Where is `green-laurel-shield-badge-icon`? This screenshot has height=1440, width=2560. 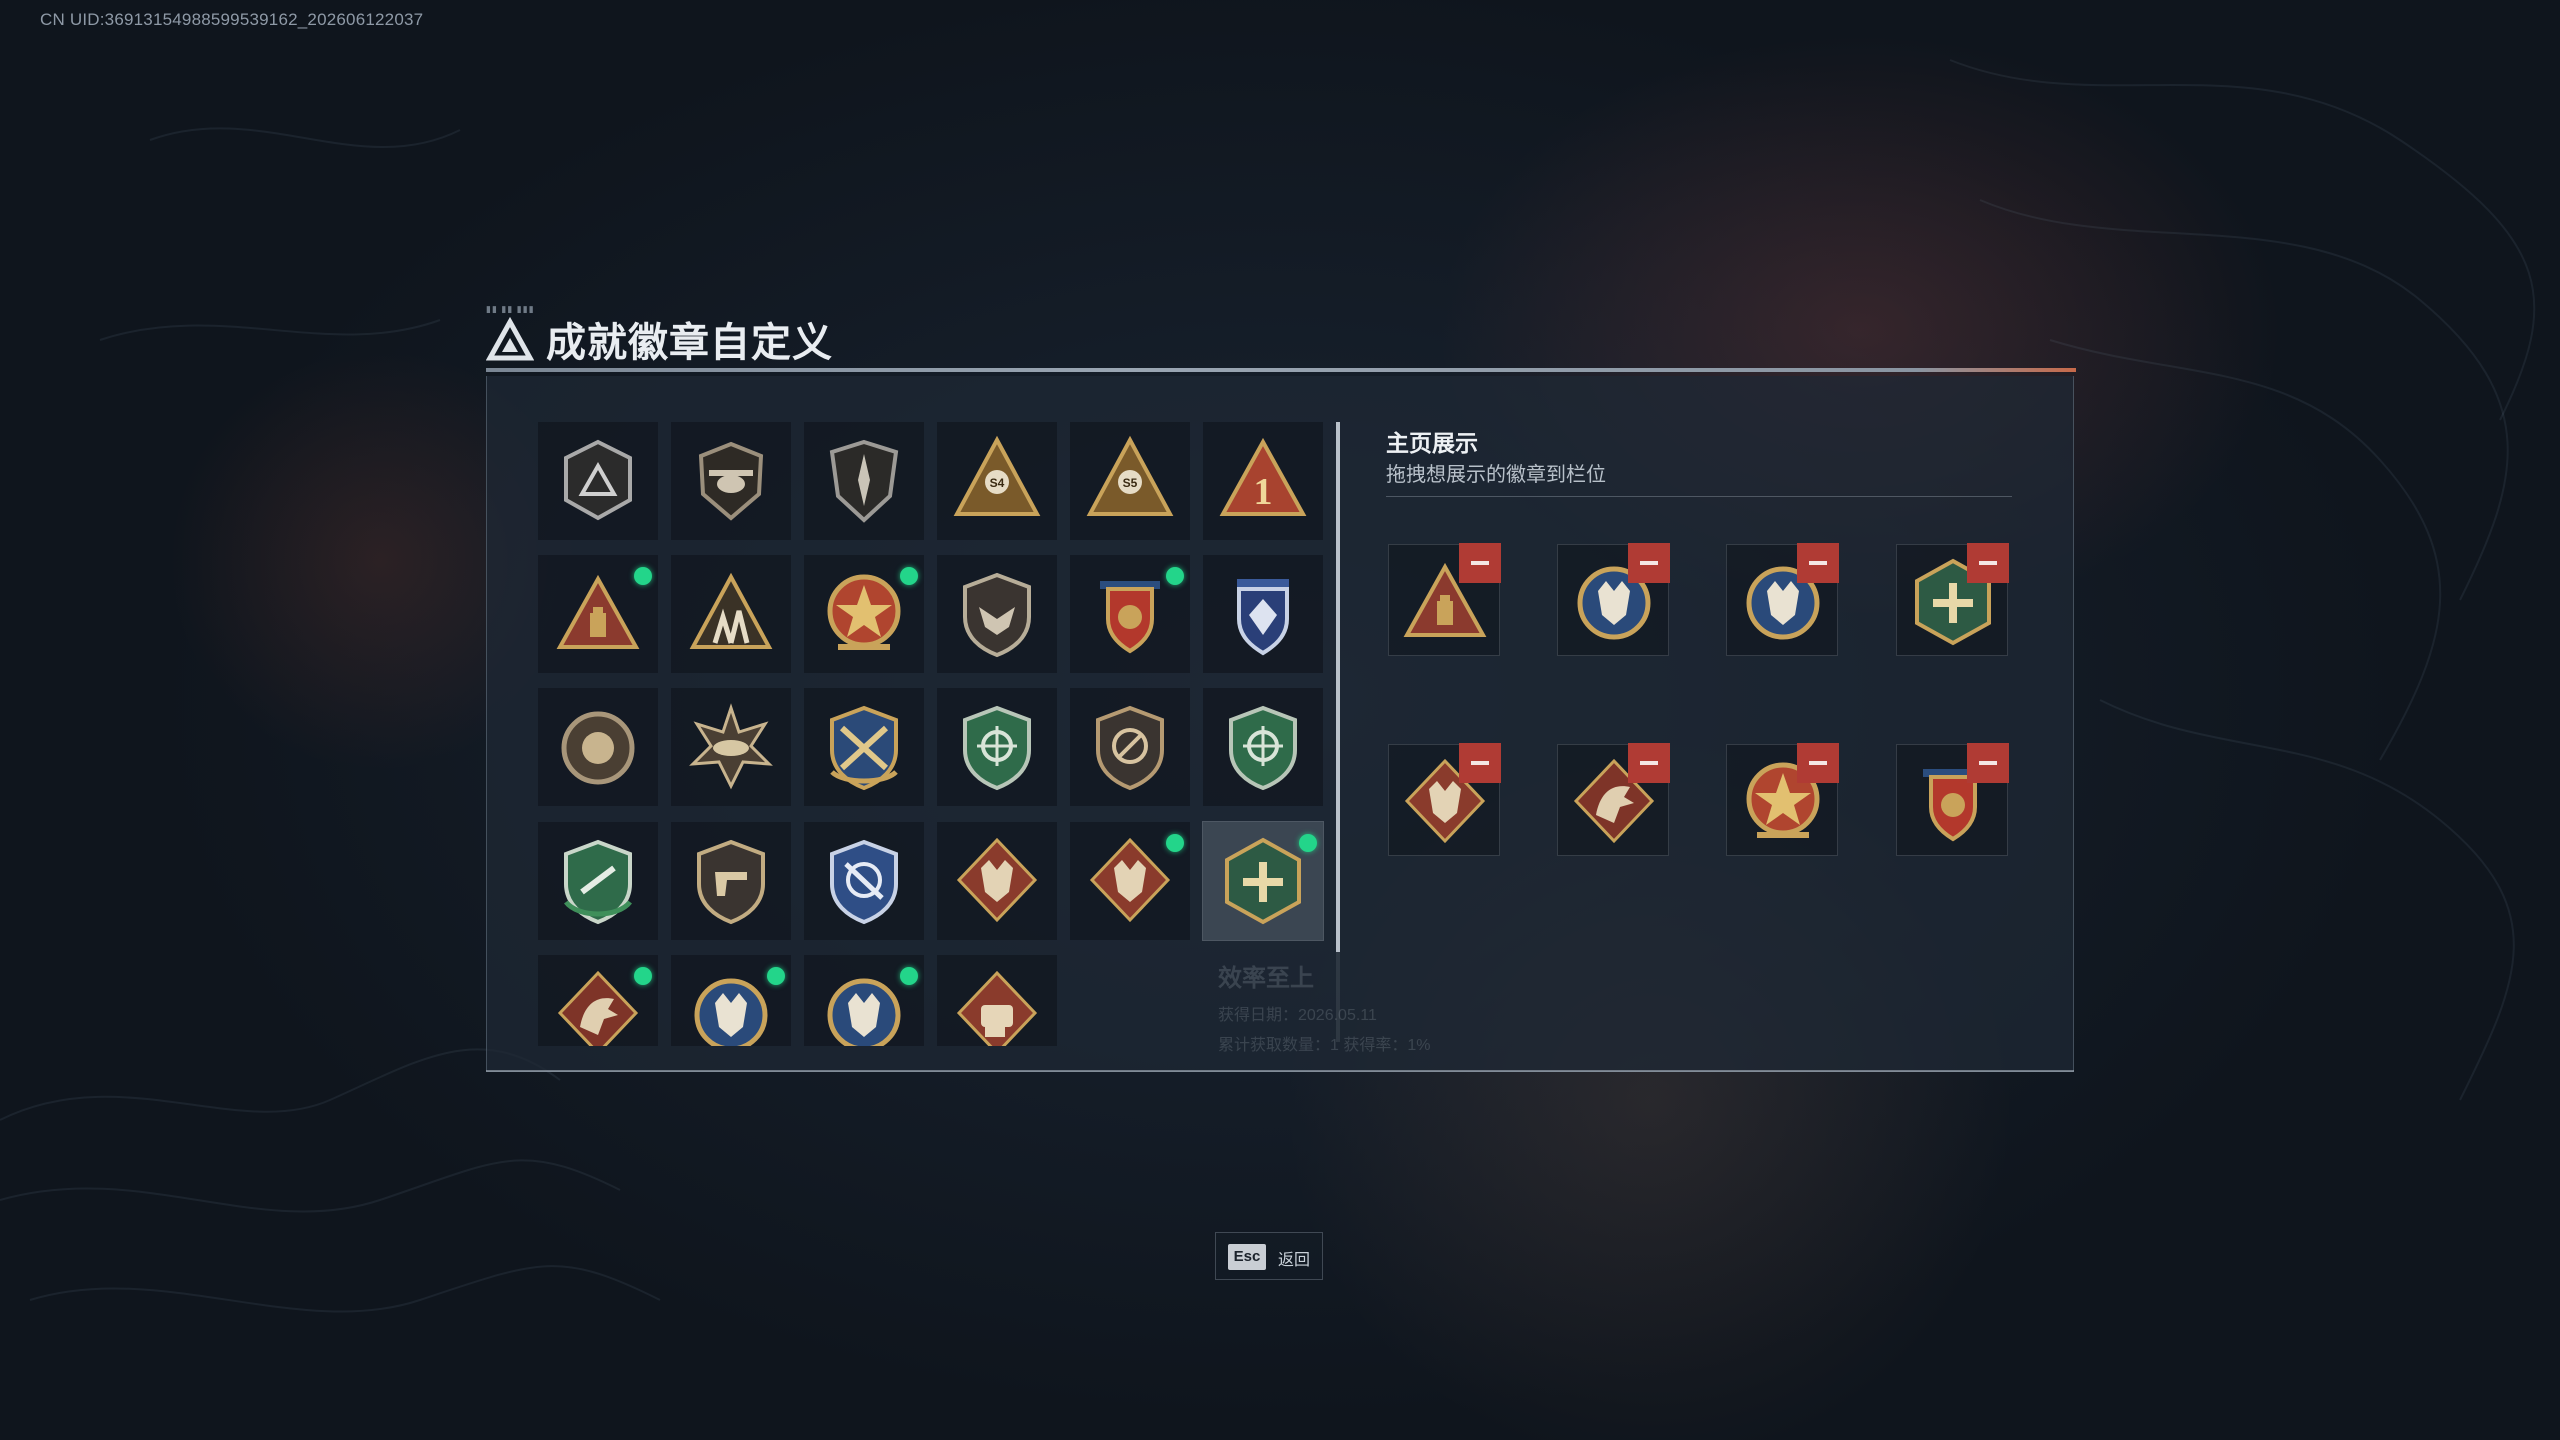
green-laurel-shield-badge-icon is located at coordinates (598, 882).